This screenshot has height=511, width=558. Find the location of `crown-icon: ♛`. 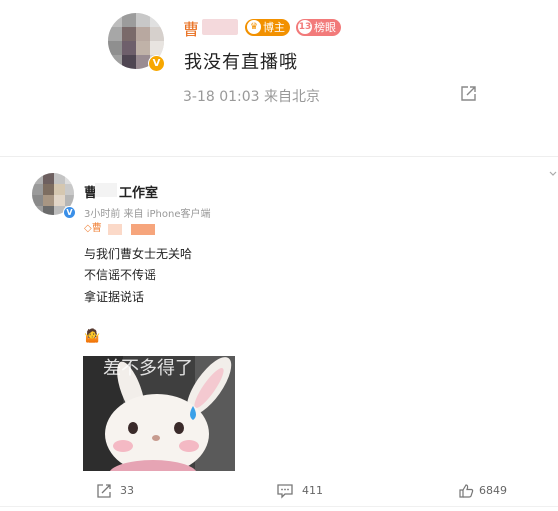

crown-icon: ♛ is located at coordinates (254, 27).